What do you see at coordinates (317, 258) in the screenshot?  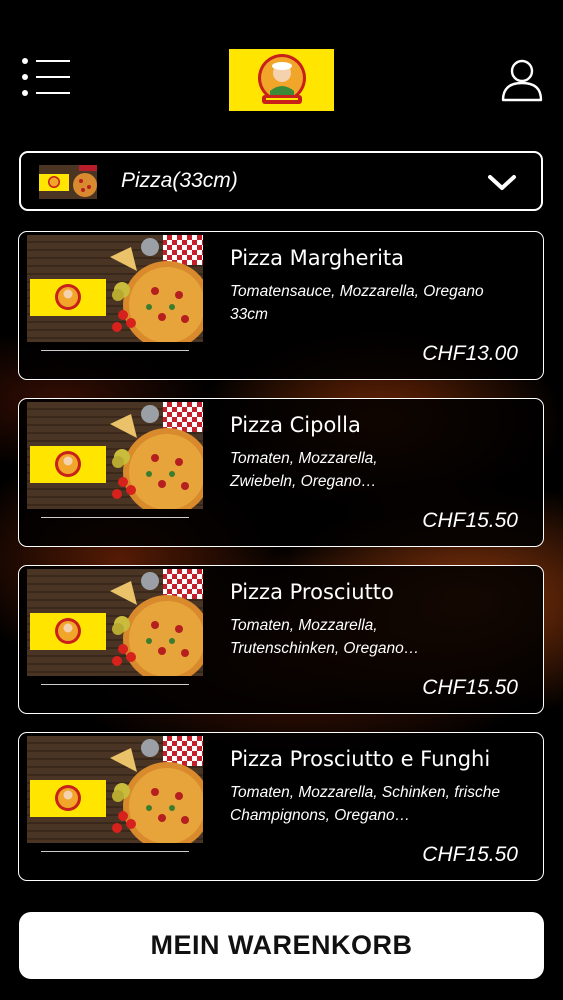 I see `product-name: Pizza Margherita` at bounding box center [317, 258].